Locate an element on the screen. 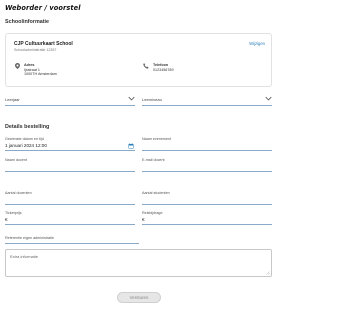  extra-info-placeholder: Extra informatie is located at coordinates (24, 256).